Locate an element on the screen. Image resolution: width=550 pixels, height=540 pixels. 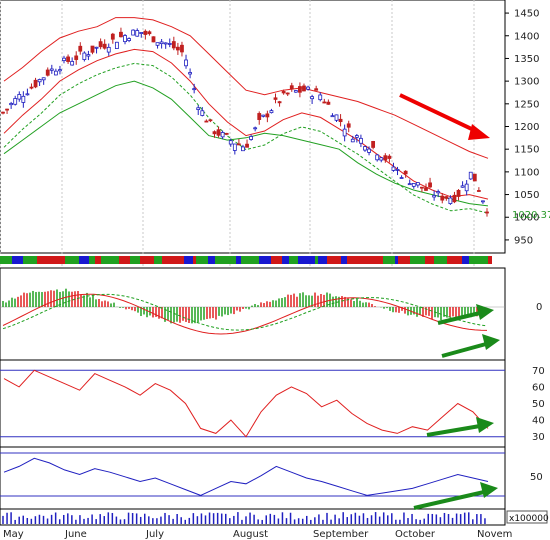
x-axis-labels: May June July August September October Novem is located at coordinates (257, 534).